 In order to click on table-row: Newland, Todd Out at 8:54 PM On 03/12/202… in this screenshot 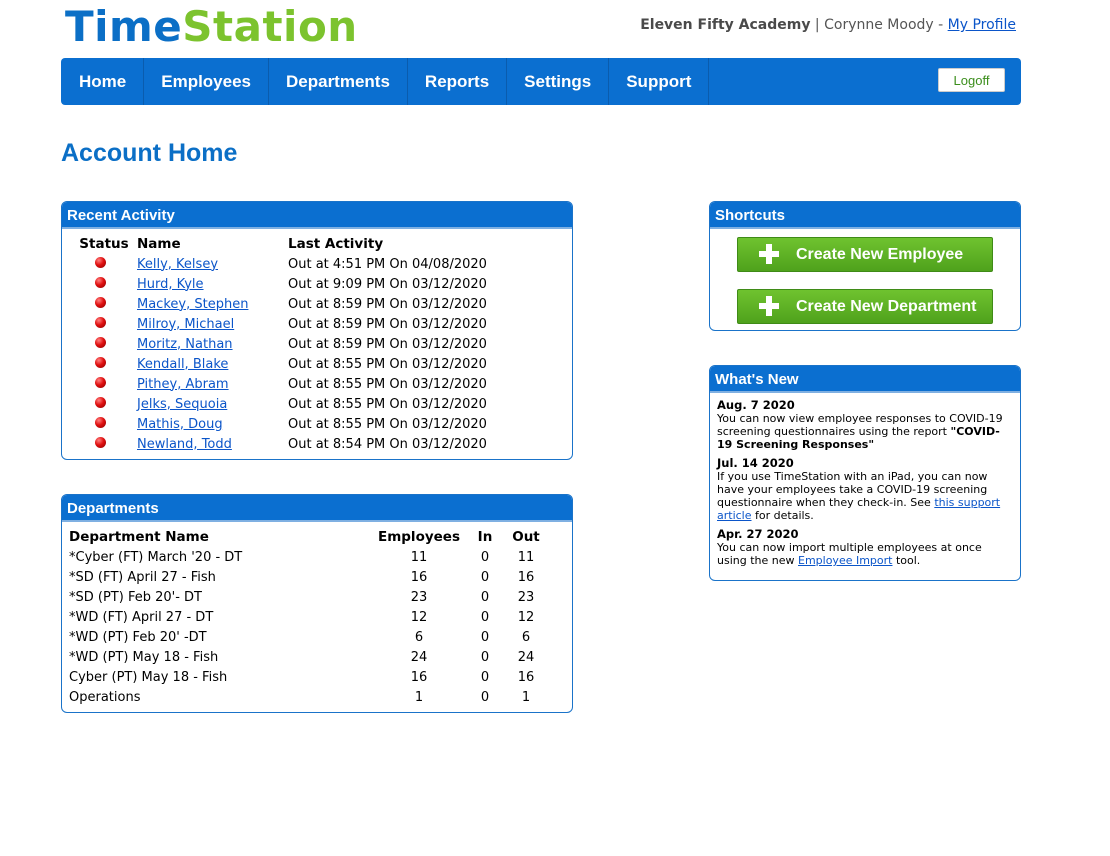, I will do `click(311, 444)`.